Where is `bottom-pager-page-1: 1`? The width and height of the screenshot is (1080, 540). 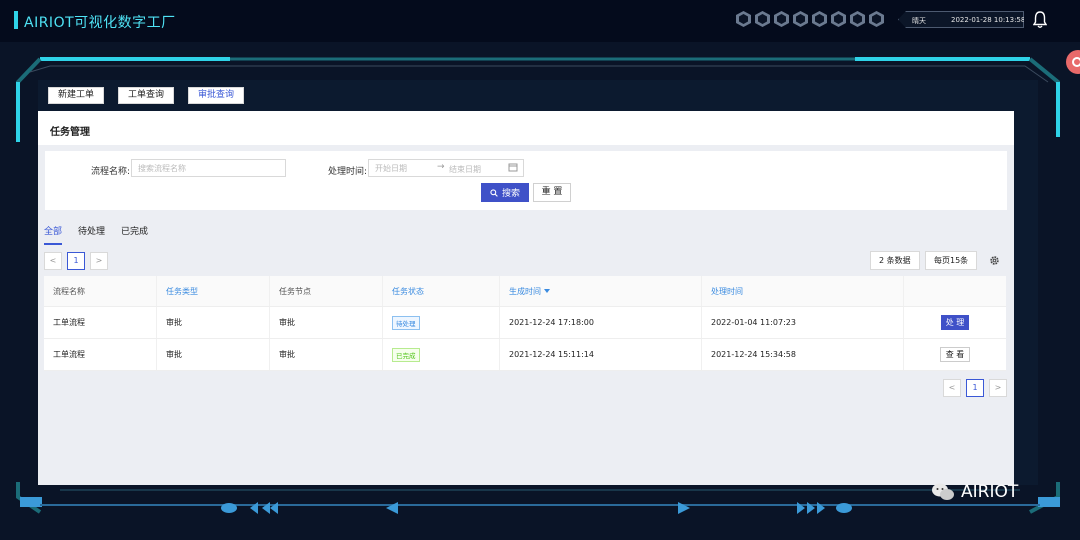 bottom-pager-page-1: 1 is located at coordinates (975, 388).